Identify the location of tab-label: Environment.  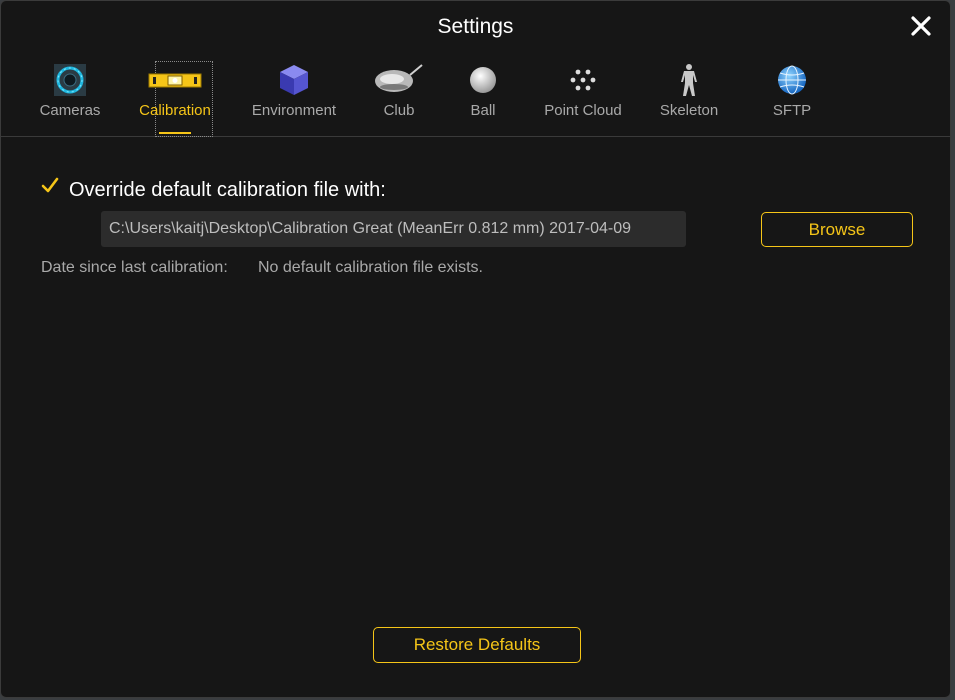
(294, 110).